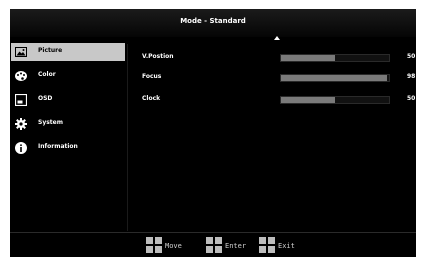 The height and width of the screenshot is (268, 426). I want to click on mode-title: Mode - Standard, so click(213, 21).